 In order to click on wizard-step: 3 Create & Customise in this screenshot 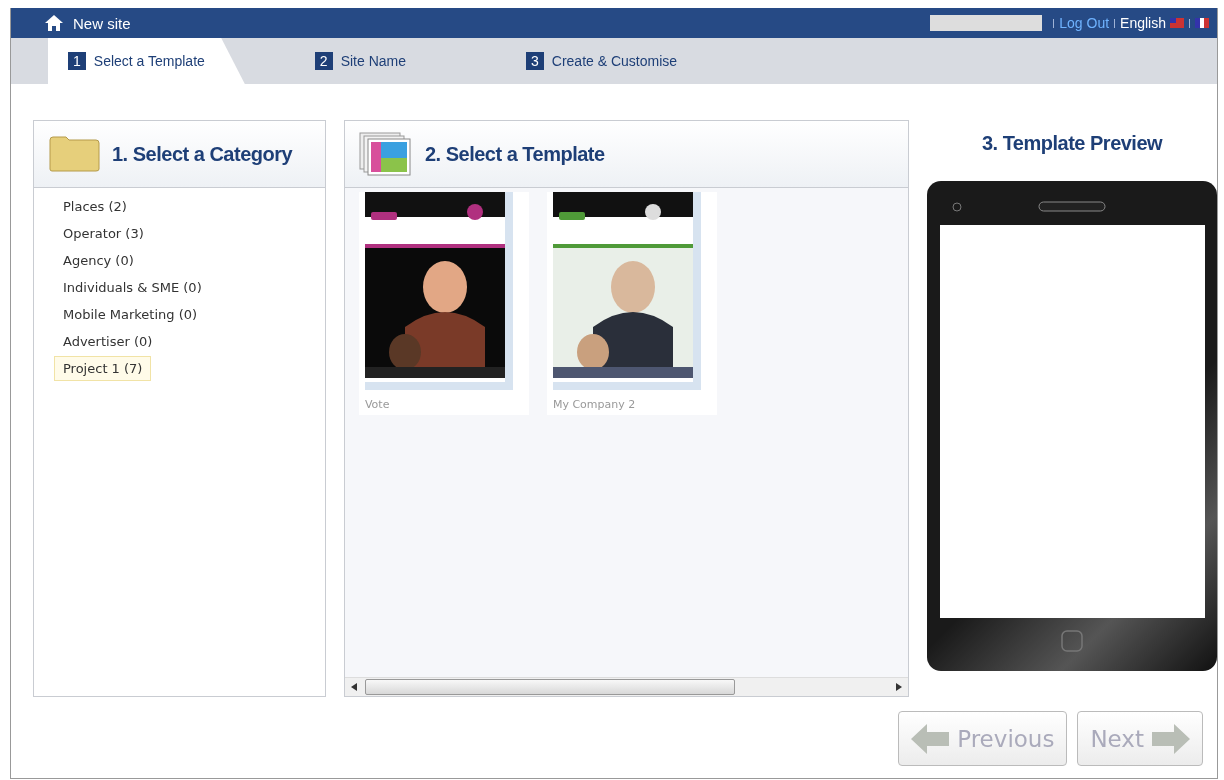, I will do `click(612, 61)`.